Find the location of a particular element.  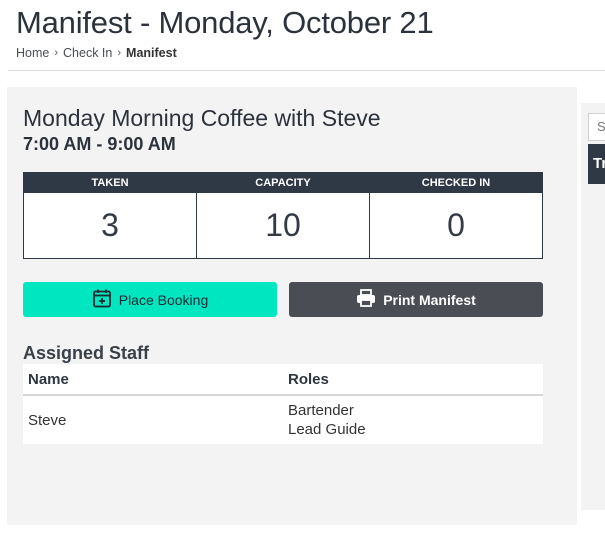

column-header-roles: Roles is located at coordinates (308, 379).